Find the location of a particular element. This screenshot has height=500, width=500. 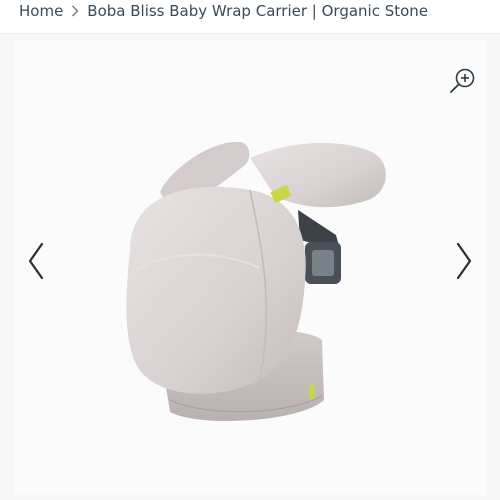

next-image-button is located at coordinates (463, 261).